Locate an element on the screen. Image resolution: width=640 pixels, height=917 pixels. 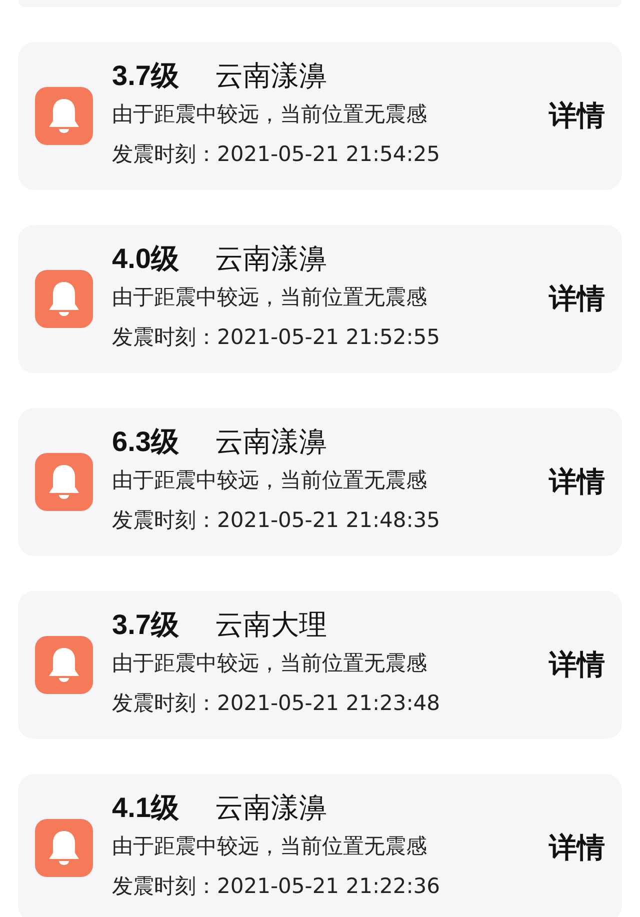
magnitude-text: 6.3级 is located at coordinates (145, 442).